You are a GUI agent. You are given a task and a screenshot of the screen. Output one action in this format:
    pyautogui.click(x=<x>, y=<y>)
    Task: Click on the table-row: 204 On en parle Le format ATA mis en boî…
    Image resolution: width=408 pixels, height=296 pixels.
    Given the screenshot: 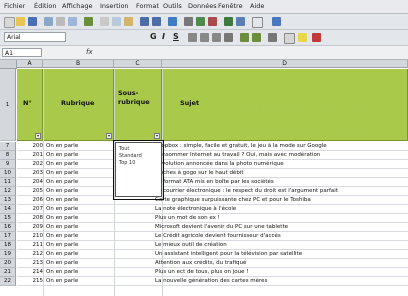 What is the action you would take?
    pyautogui.click(x=212, y=182)
    